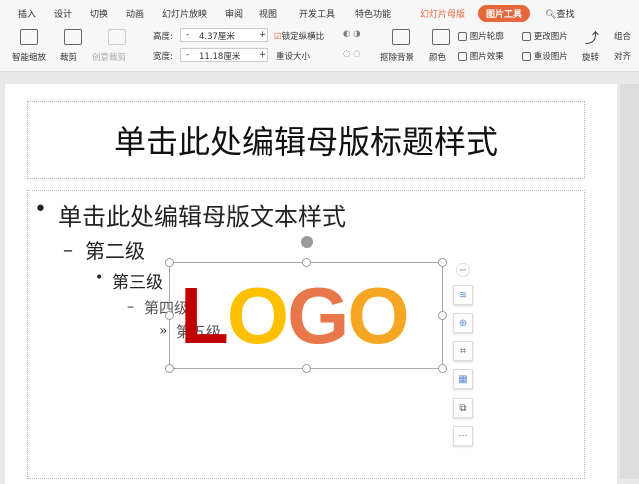  What do you see at coordinates (463, 379) in the screenshot?
I see `picture-fit-icon: ▦` at bounding box center [463, 379].